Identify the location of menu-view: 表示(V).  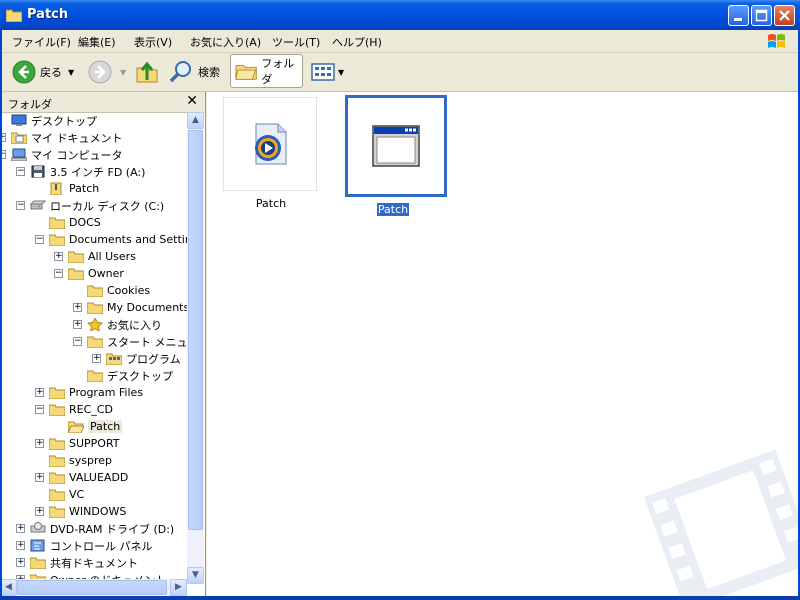
(153, 42).